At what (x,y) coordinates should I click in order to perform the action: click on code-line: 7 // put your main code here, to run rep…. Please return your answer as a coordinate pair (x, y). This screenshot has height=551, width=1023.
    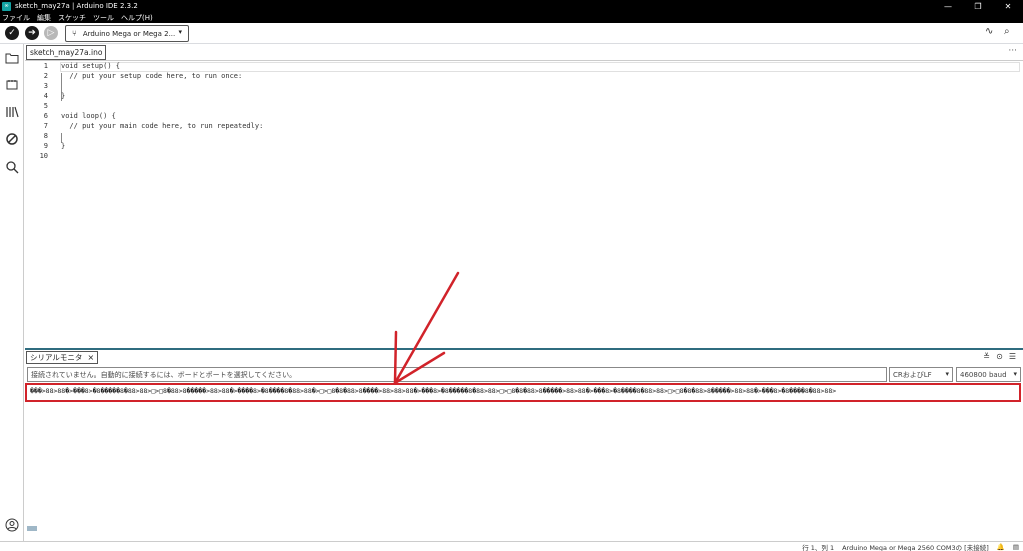
    Looking at the image, I should click on (520, 127).